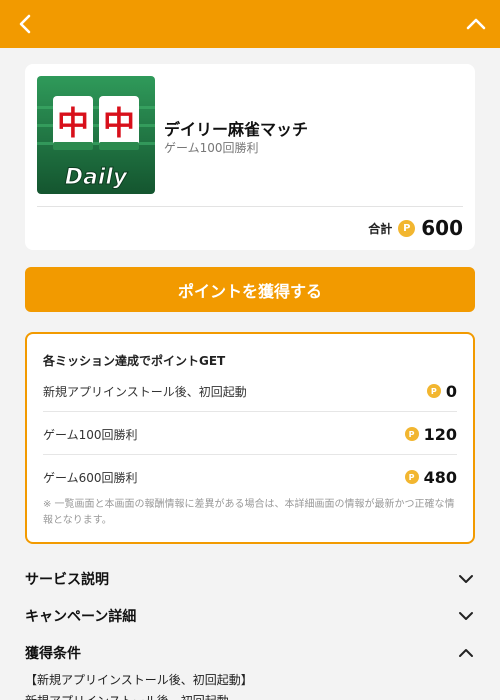 The width and height of the screenshot is (500, 700). Describe the element at coordinates (145, 391) in the screenshot. I see `mission-label: 新規アプリインストール後、初回起動` at that location.